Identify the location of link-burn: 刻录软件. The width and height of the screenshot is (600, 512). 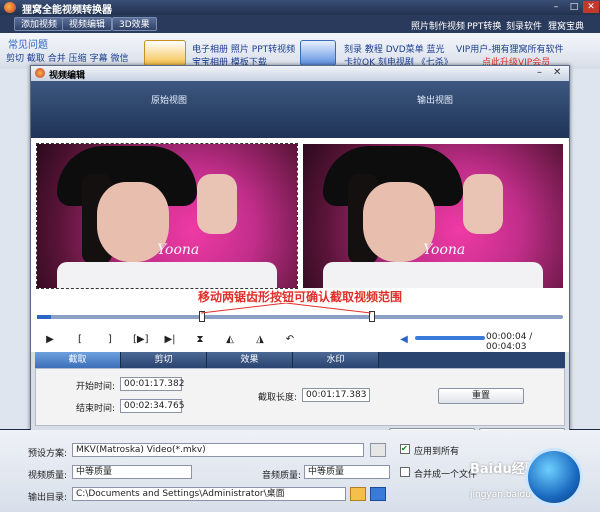
(524, 25).